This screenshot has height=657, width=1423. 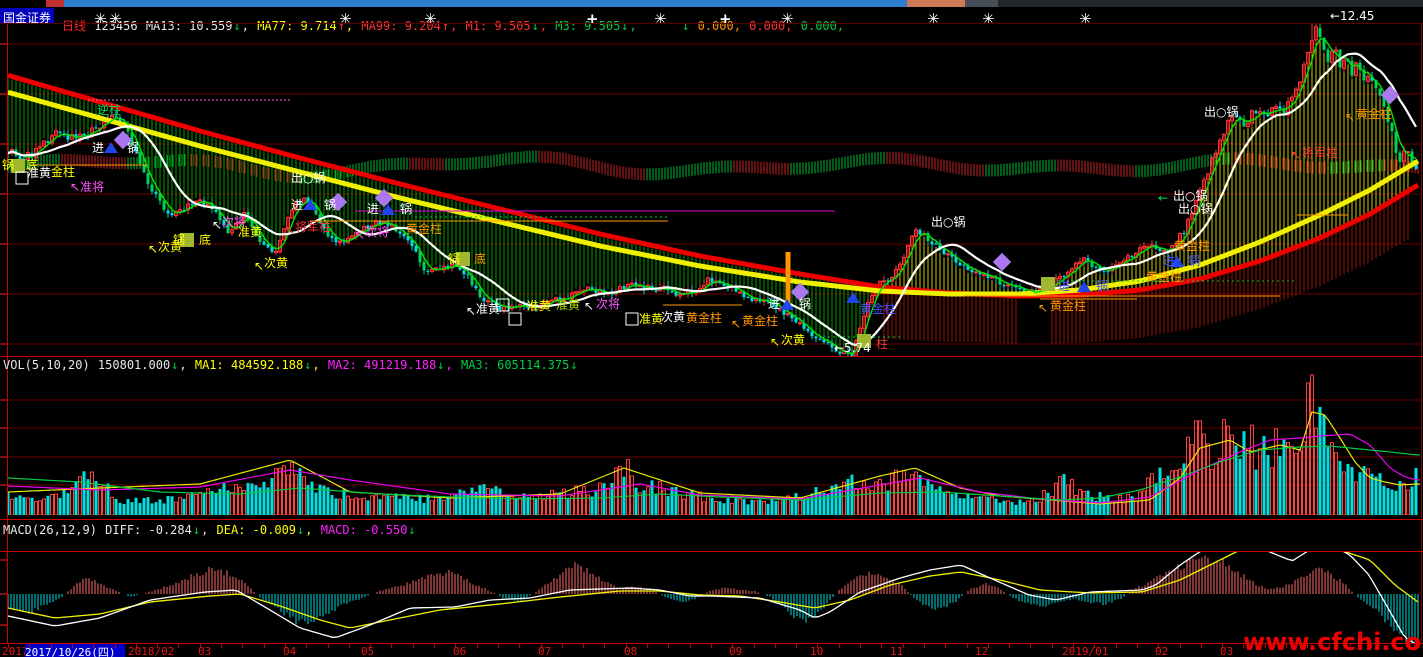 What do you see at coordinates (134, 365) in the screenshot?
I see `indicator-value: 150801.000` at bounding box center [134, 365].